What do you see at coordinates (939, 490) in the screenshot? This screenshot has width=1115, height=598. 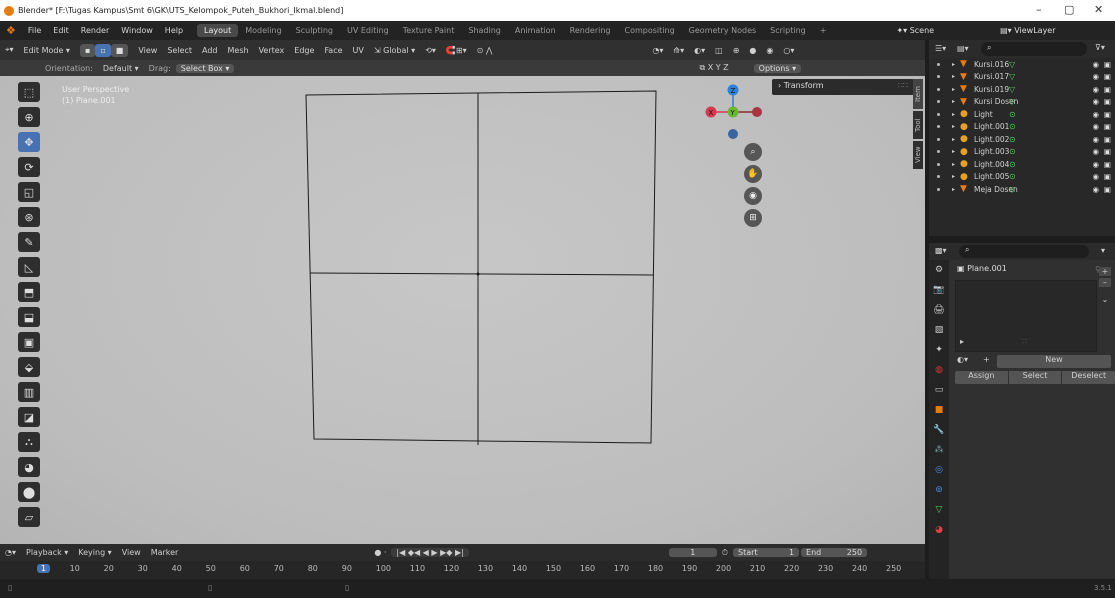 I see `constraints-tab-icon: ⊚` at bounding box center [939, 490].